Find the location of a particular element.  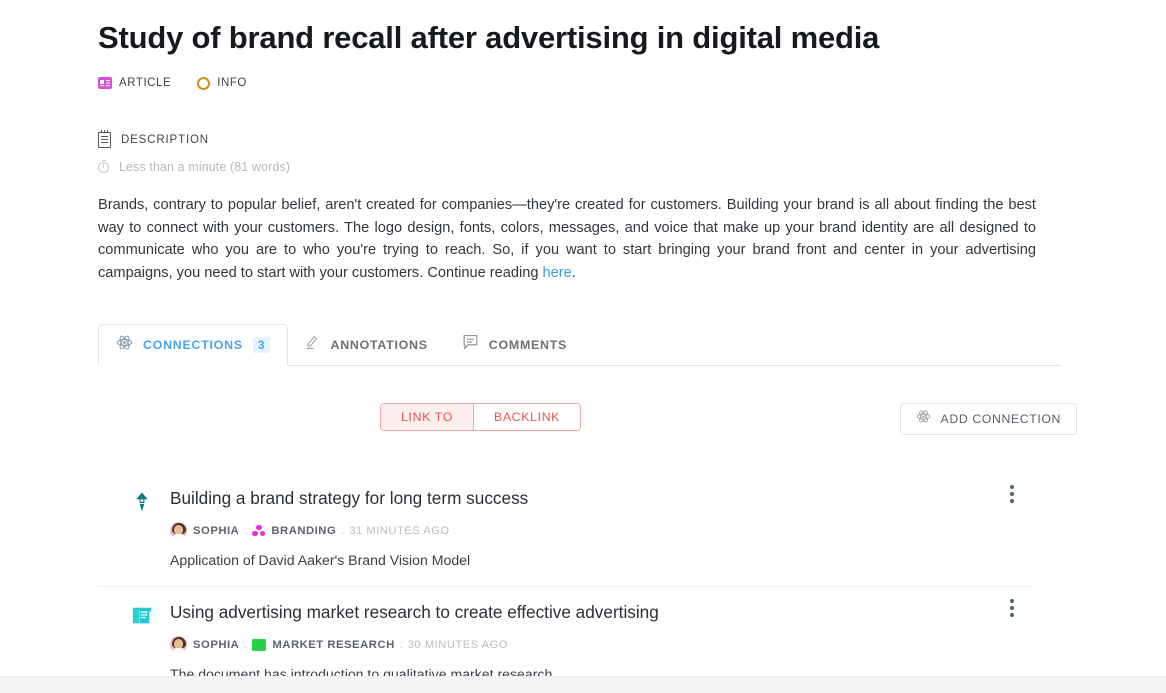

pencil-icon is located at coordinates (313, 344).